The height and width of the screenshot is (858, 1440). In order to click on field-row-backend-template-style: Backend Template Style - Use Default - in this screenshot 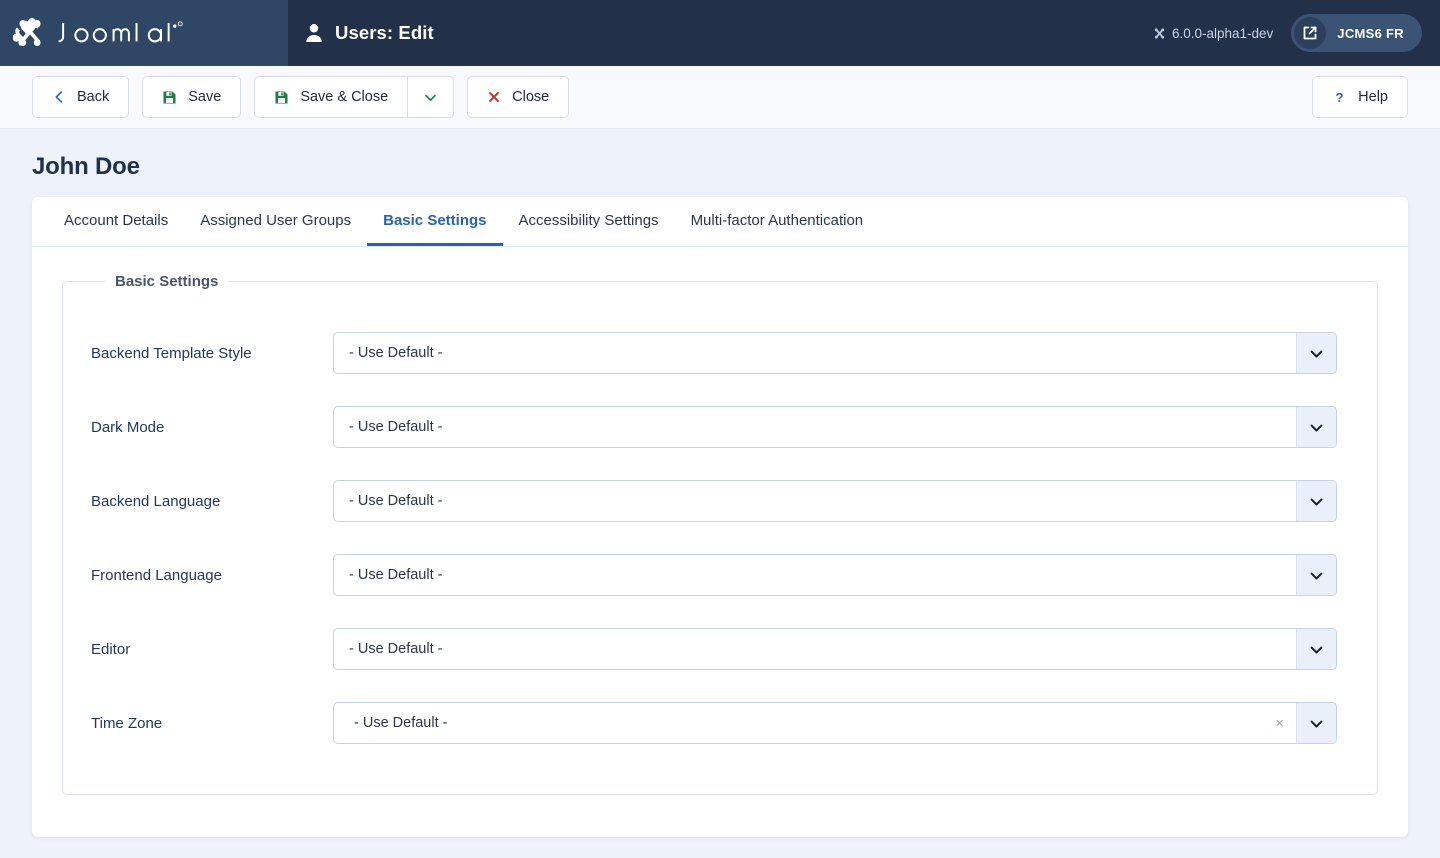, I will do `click(714, 353)`.